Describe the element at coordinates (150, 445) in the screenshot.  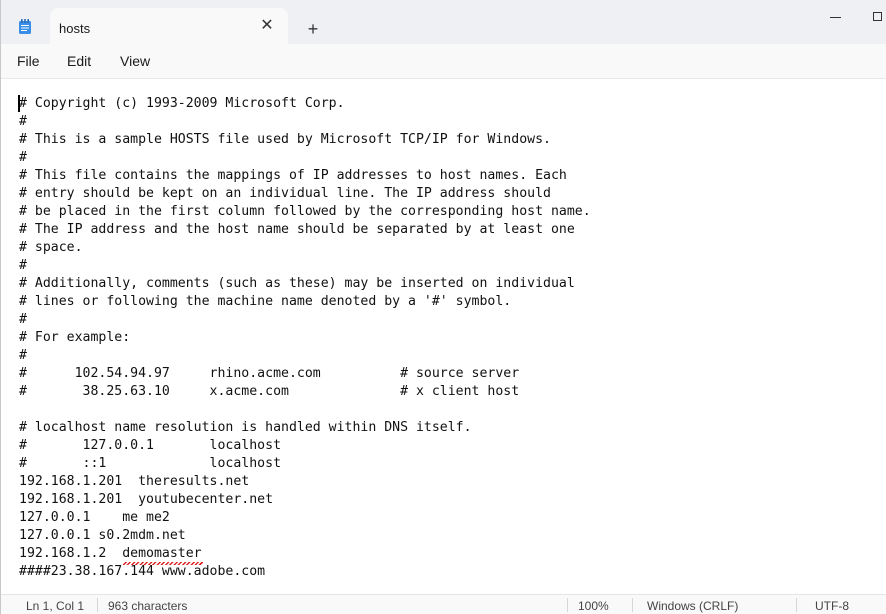
I see `editor-line: # 127.0.0.1 localhost` at that location.